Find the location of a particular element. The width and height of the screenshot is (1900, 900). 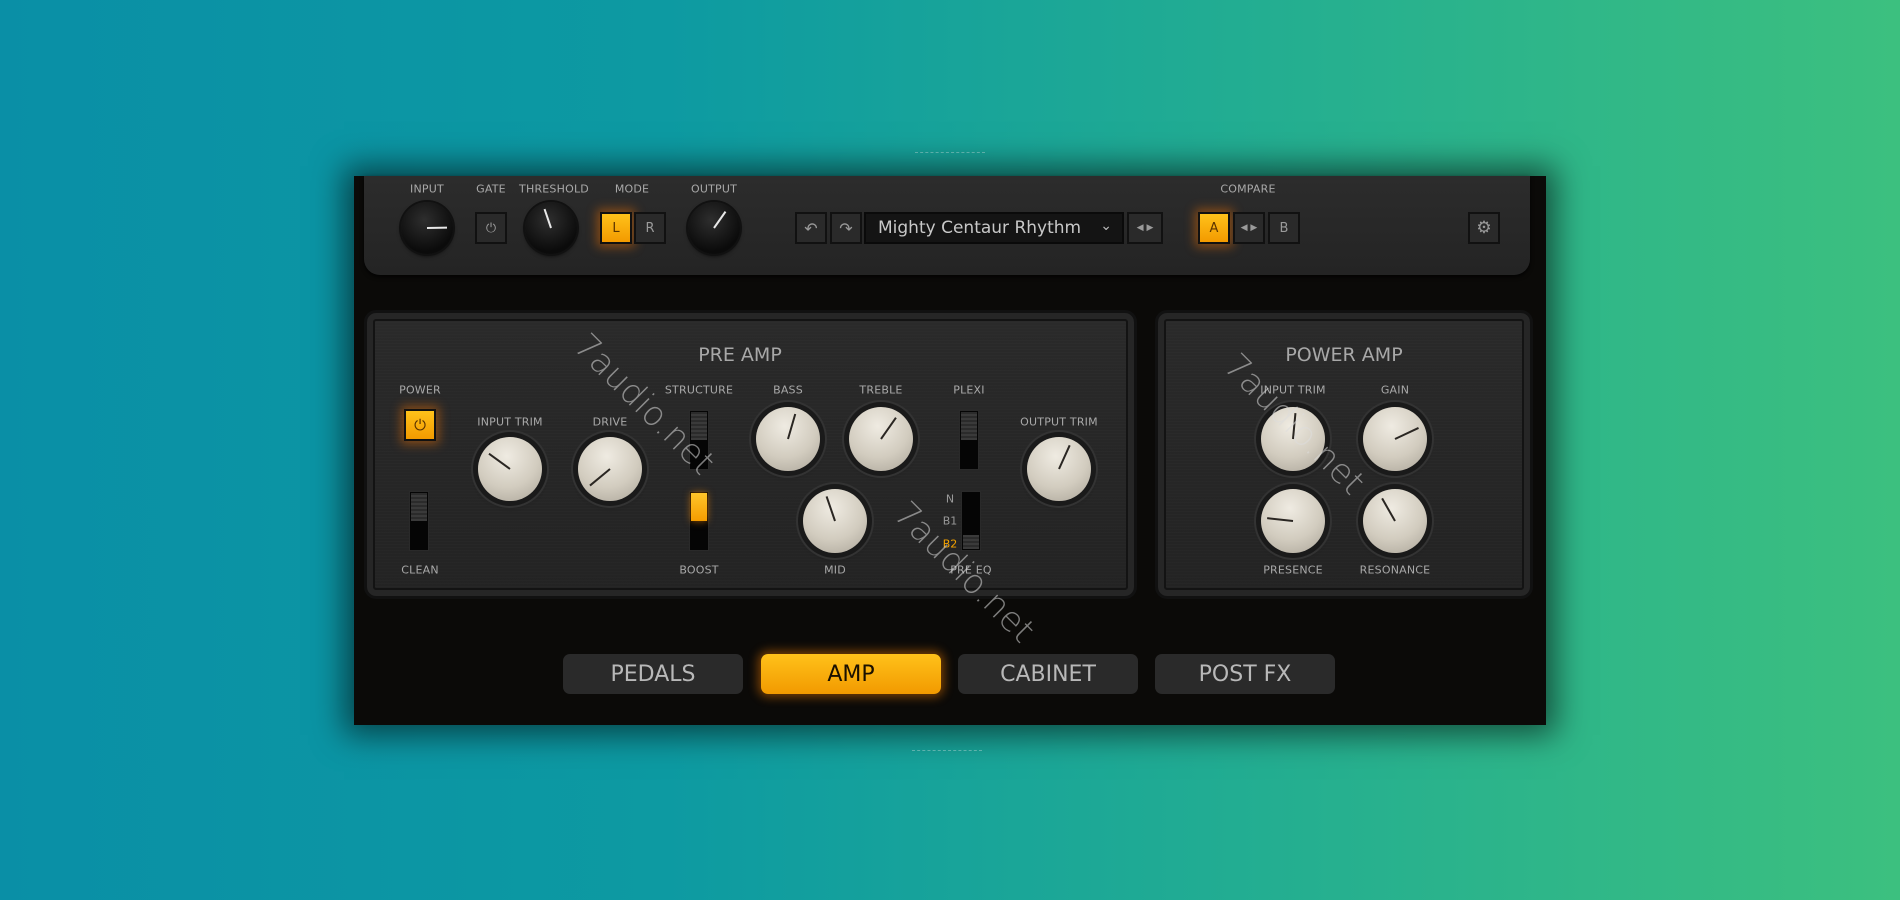

undo-icon: ↶ is located at coordinates (811, 228).